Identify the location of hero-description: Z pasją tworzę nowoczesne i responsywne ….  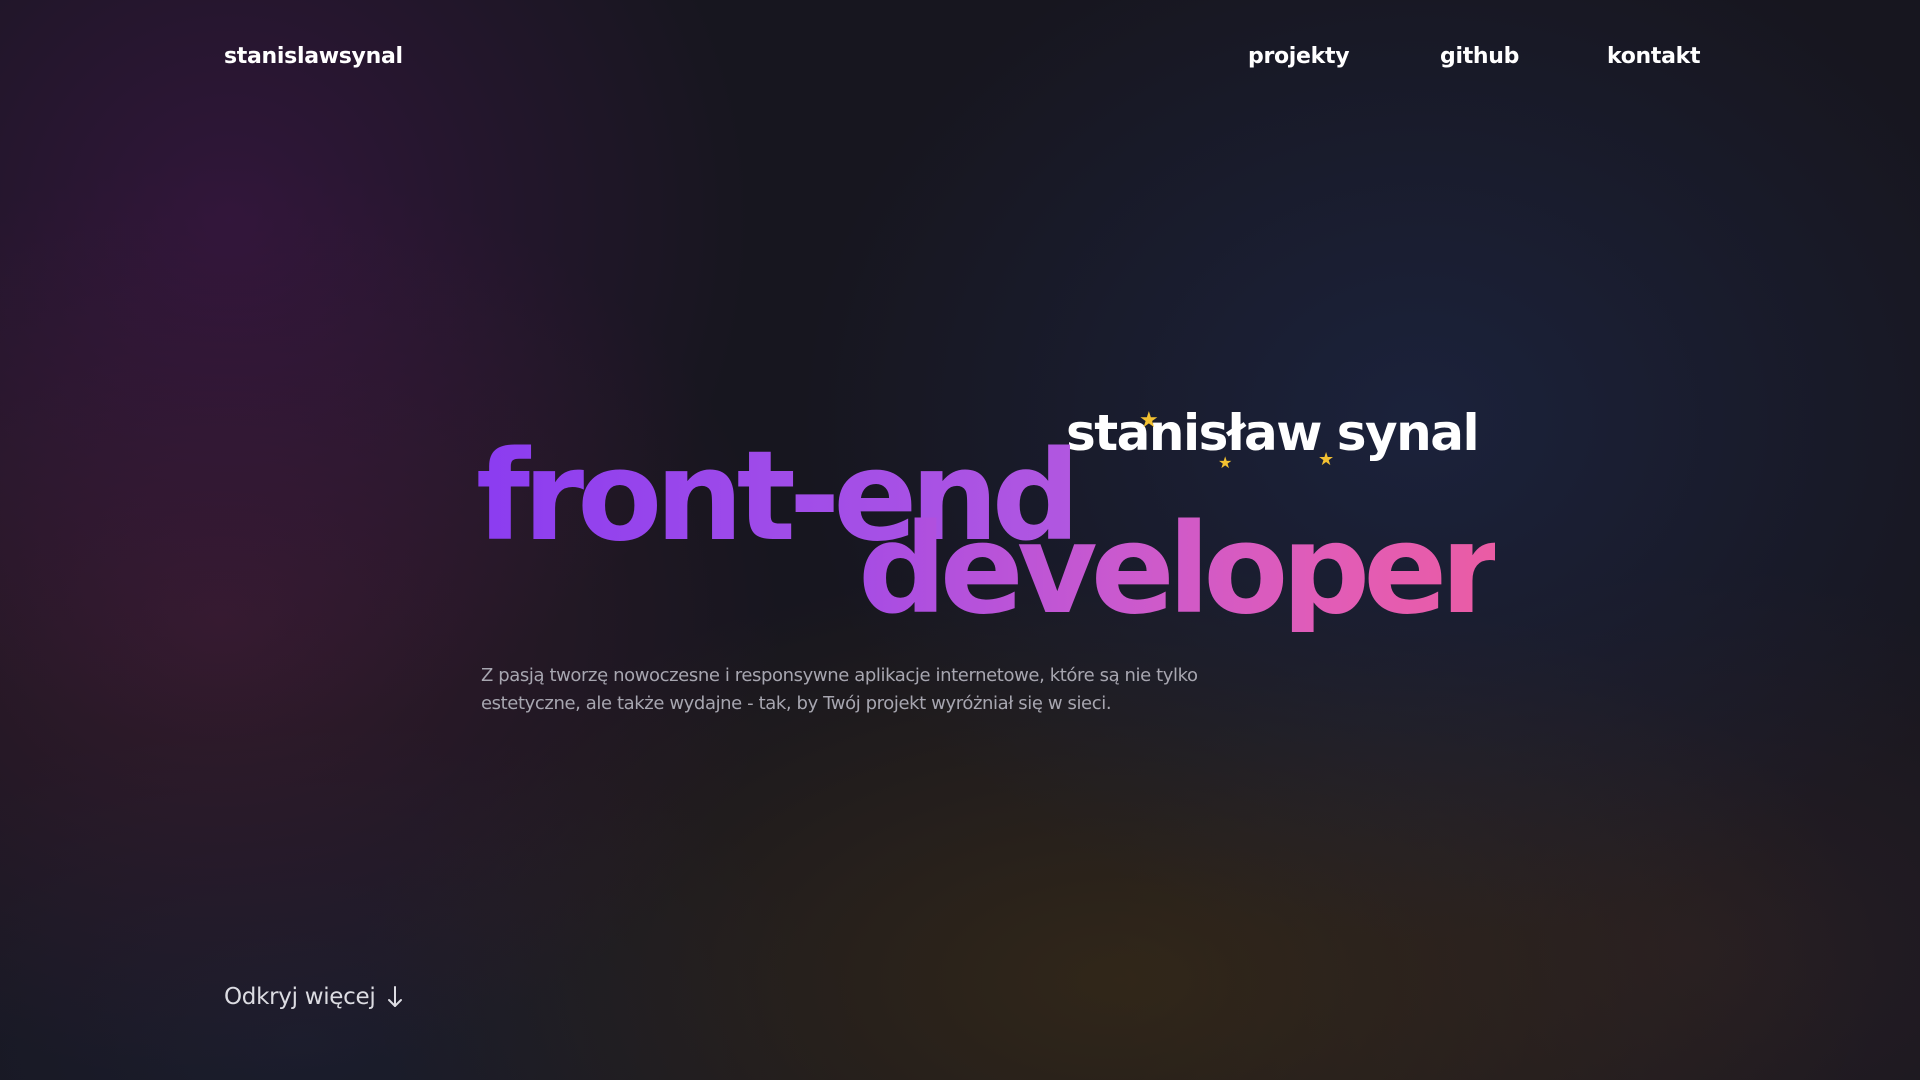
(839, 689).